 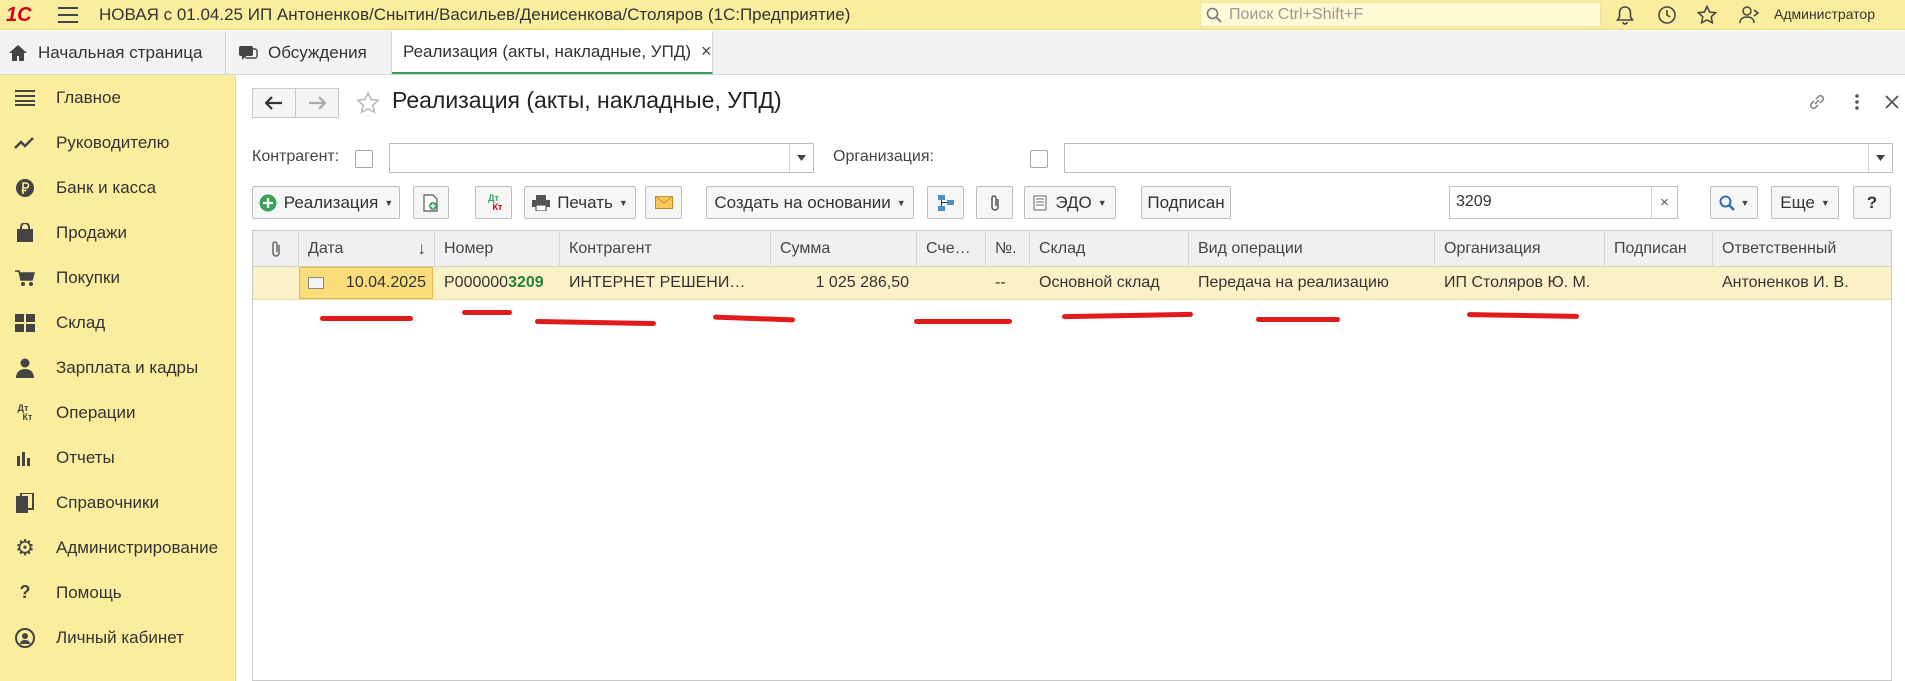 I want to click on cell-warehouse: Основной склад, so click(x=1109, y=283).